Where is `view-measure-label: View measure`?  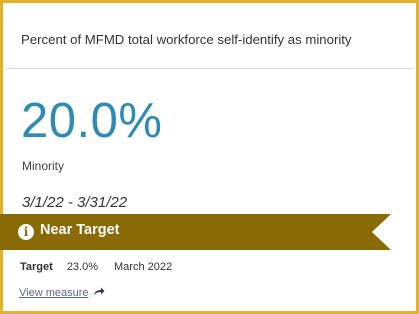 view-measure-label: View measure is located at coordinates (54, 293).